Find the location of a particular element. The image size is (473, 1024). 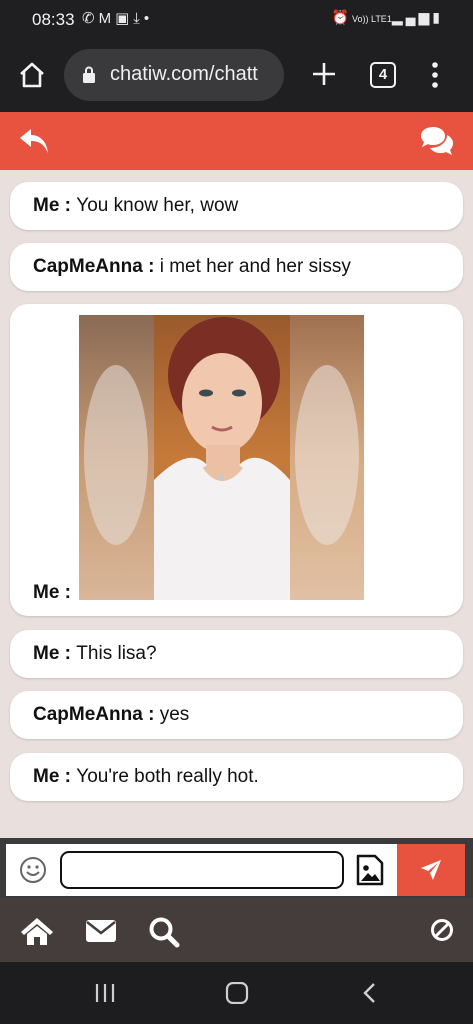

send-icon is located at coordinates (431, 870).